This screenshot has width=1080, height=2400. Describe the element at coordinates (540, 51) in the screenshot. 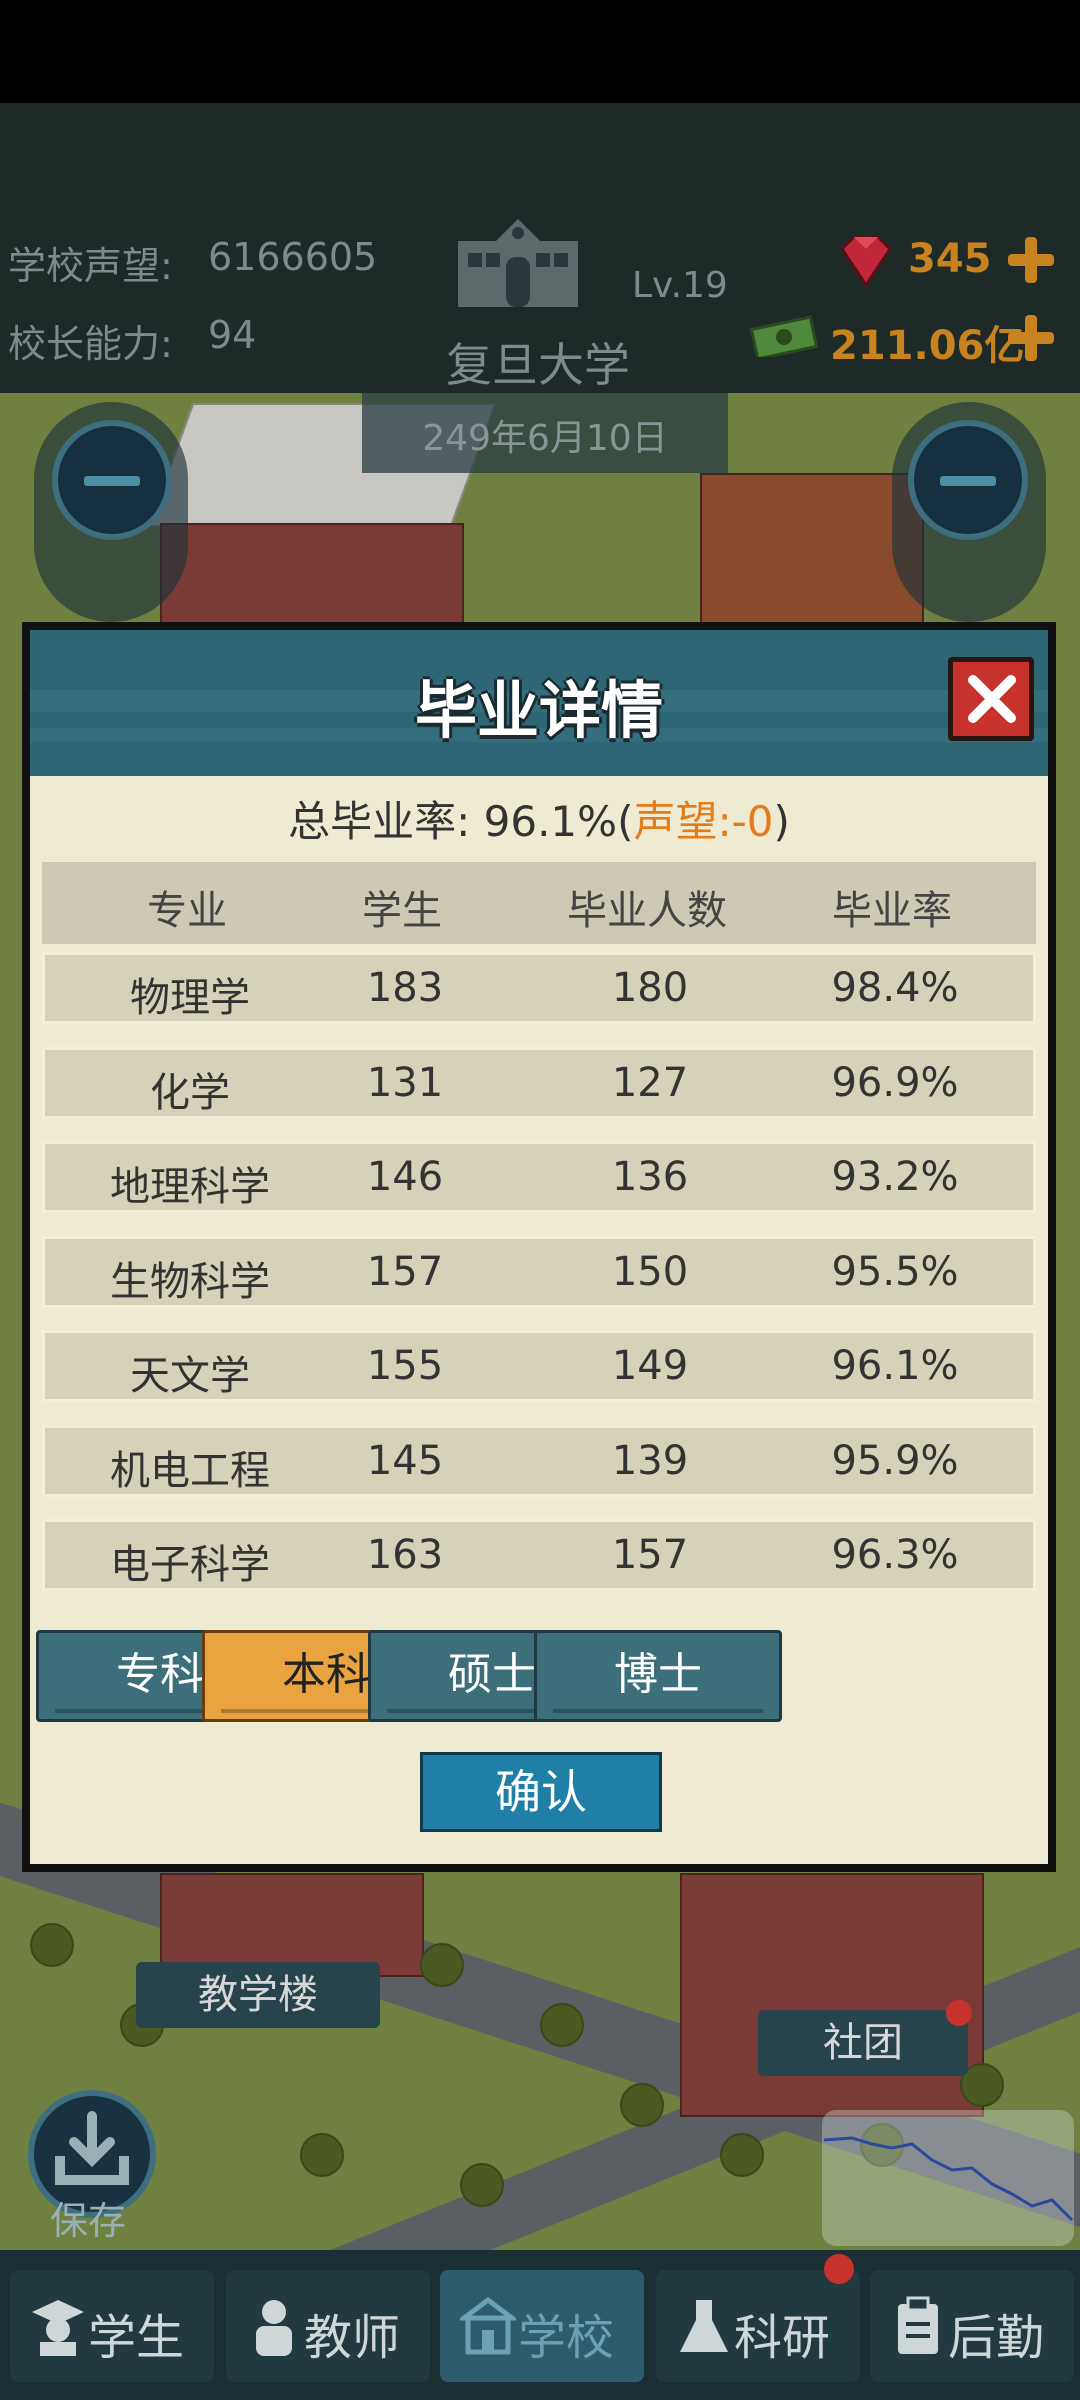

I see `status-bar` at that location.